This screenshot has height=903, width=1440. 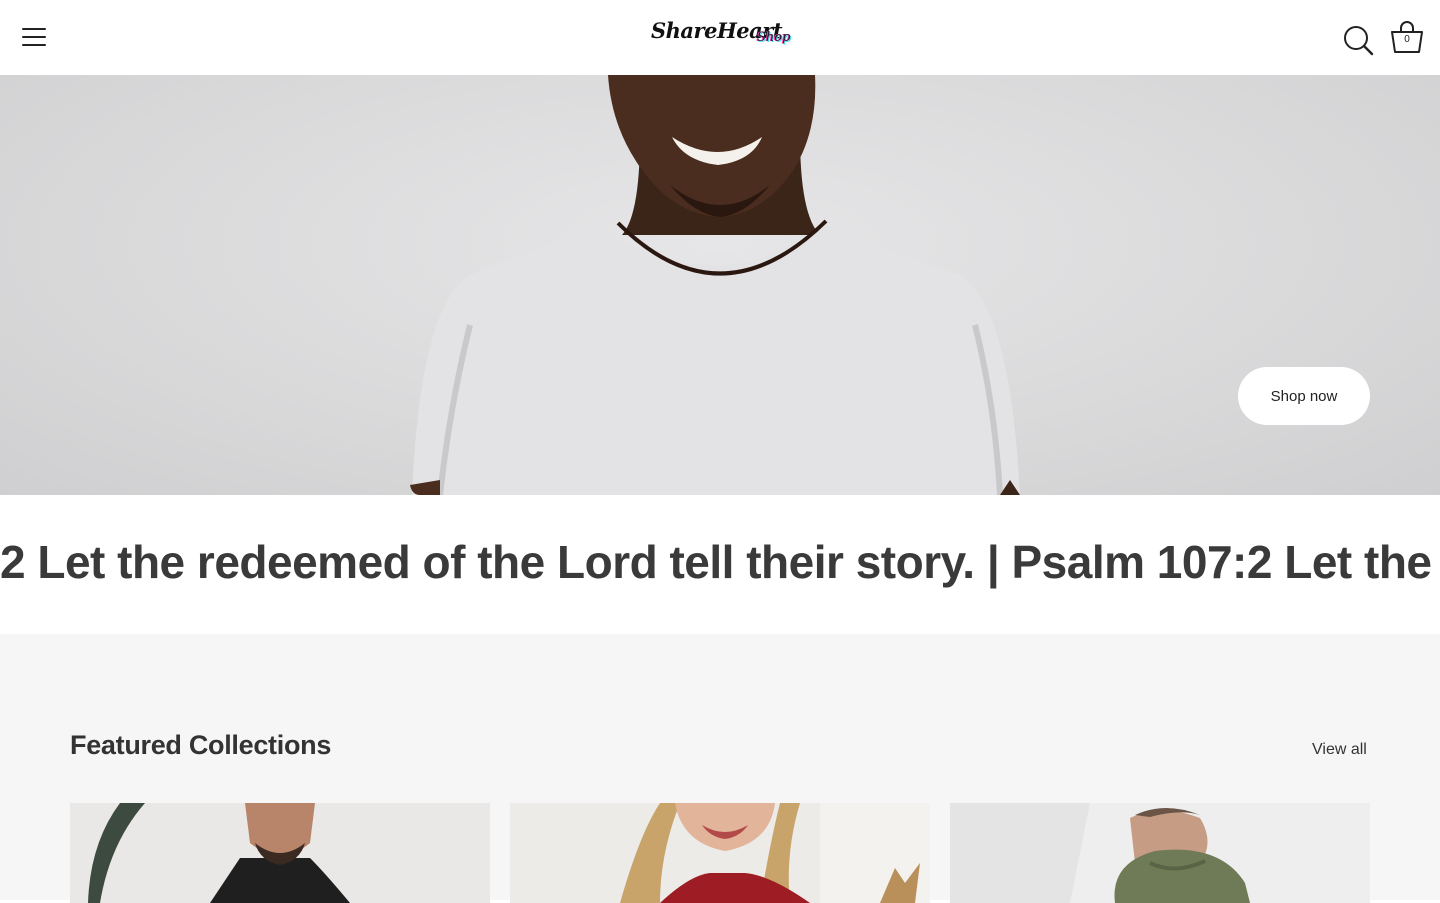 I want to click on search-icon, so click(x=1358, y=40).